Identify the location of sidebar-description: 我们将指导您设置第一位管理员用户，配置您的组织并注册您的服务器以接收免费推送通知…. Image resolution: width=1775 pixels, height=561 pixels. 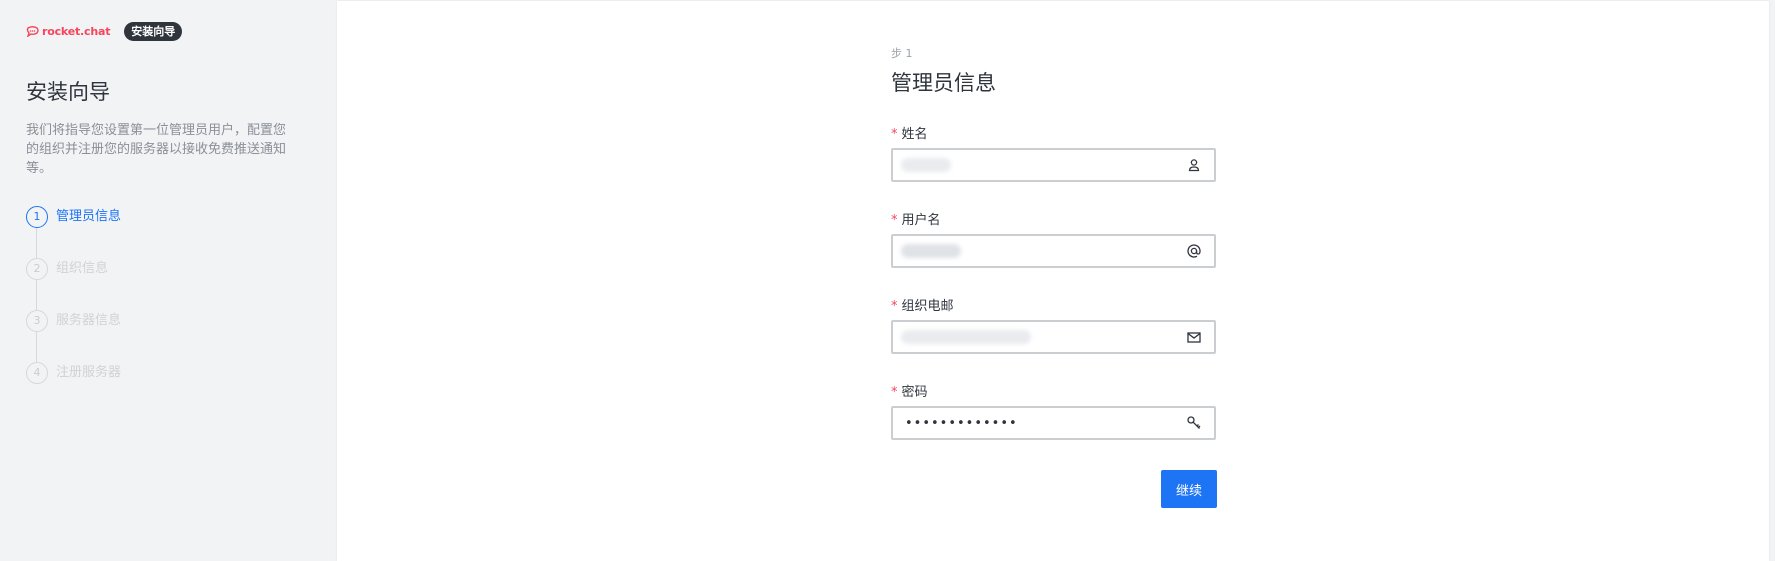
(156, 149).